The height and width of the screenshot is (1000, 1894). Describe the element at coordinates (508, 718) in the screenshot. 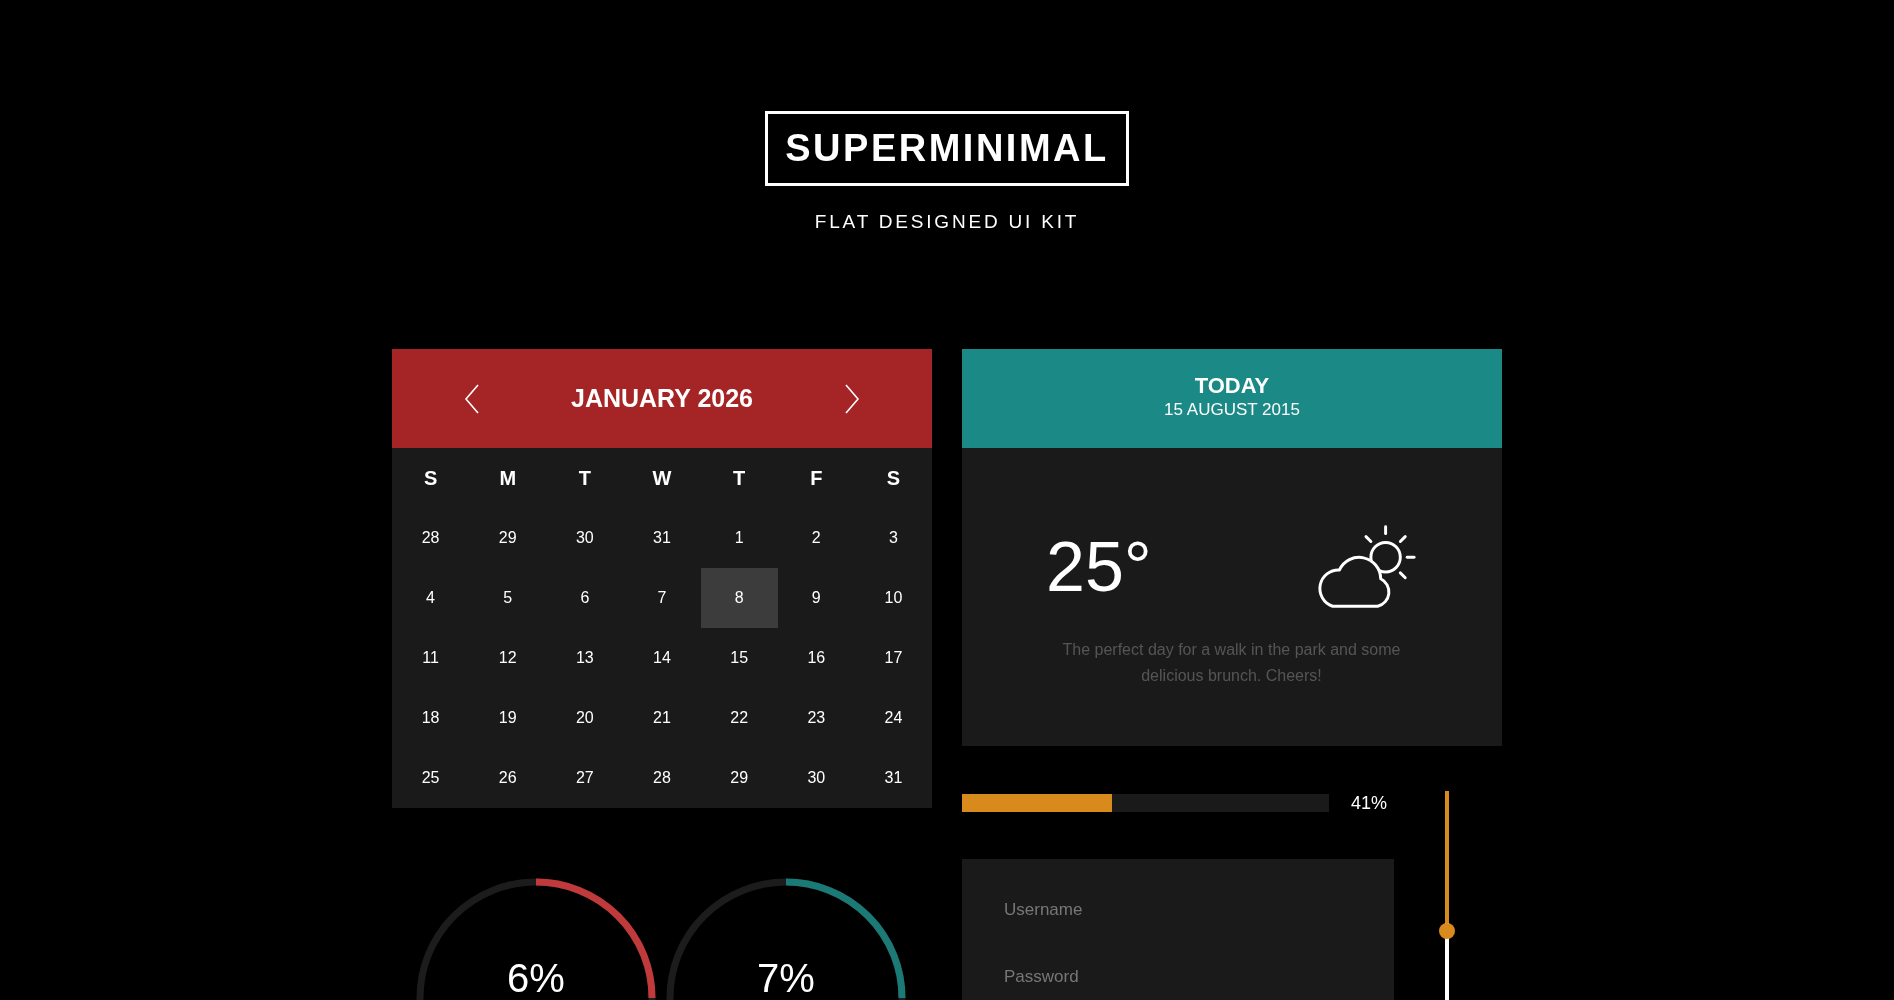

I see `calendar-day: 19` at that location.